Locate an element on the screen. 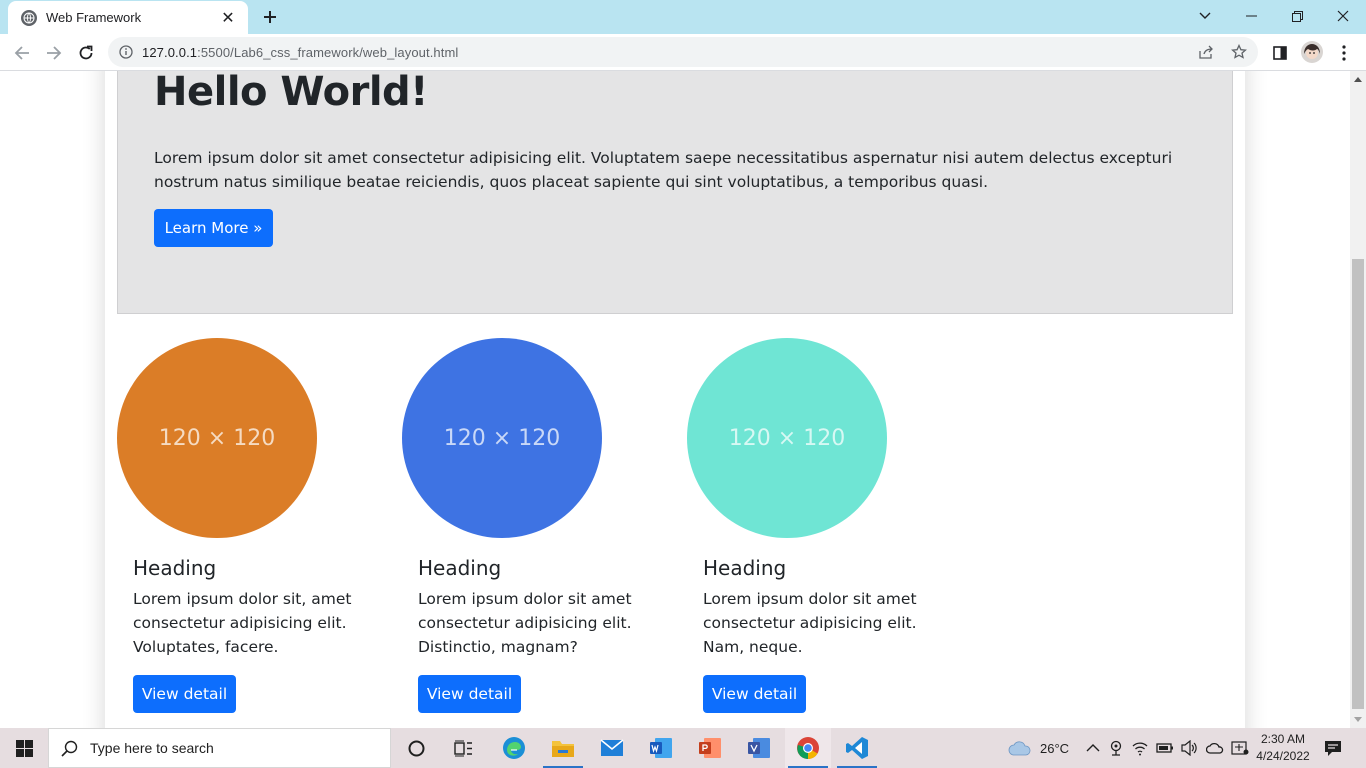 The height and width of the screenshot is (768, 1366). url-host: 127.0.0.1 is located at coordinates (170, 52).